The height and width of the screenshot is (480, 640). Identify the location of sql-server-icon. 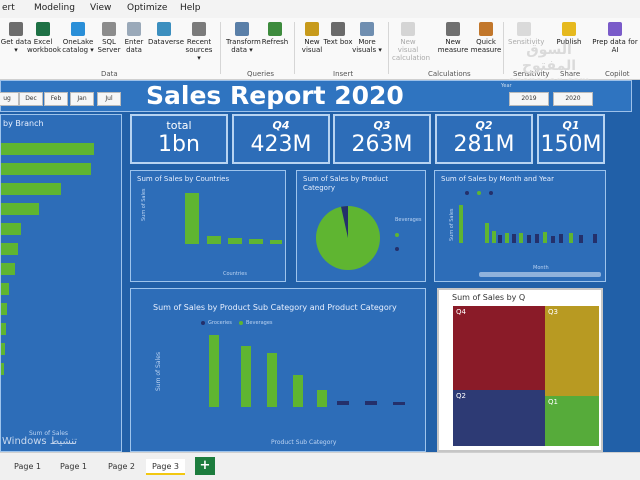
(109, 29).